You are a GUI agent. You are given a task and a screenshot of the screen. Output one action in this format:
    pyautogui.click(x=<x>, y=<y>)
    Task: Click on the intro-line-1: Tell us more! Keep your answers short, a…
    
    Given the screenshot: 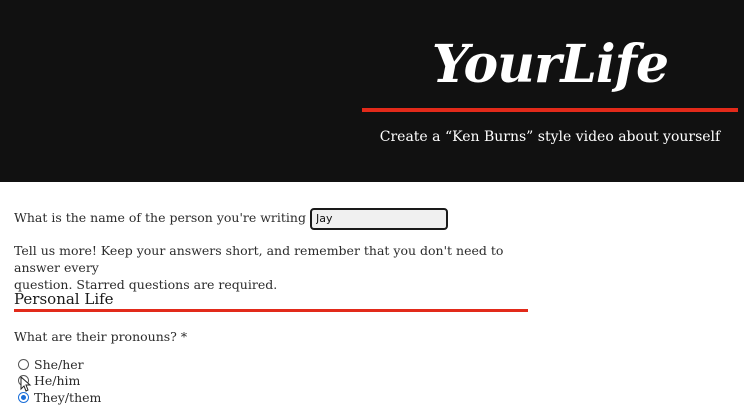 What is the action you would take?
    pyautogui.click(x=259, y=259)
    